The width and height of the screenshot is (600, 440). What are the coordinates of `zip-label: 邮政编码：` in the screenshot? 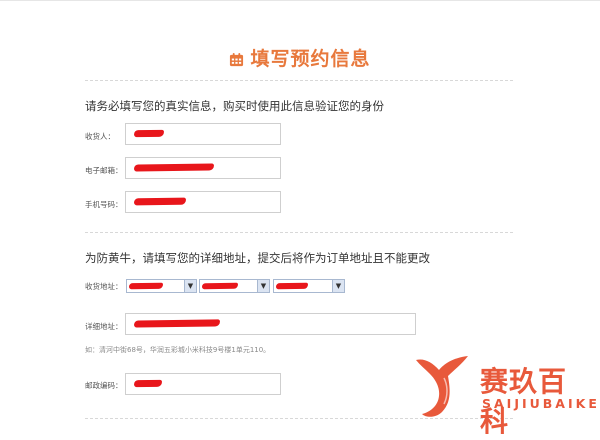 It's located at (104, 385).